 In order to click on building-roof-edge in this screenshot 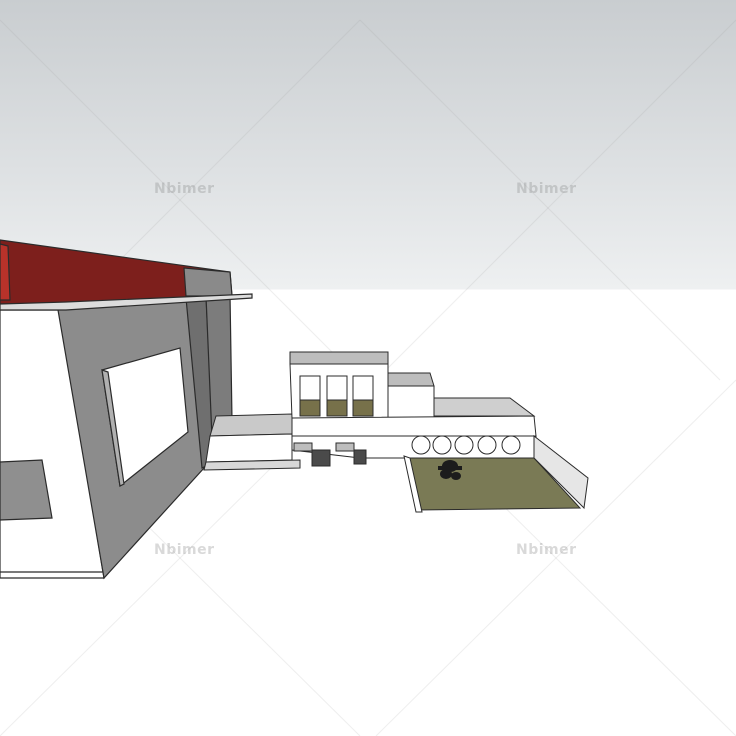, I will do `click(5, 272)`.